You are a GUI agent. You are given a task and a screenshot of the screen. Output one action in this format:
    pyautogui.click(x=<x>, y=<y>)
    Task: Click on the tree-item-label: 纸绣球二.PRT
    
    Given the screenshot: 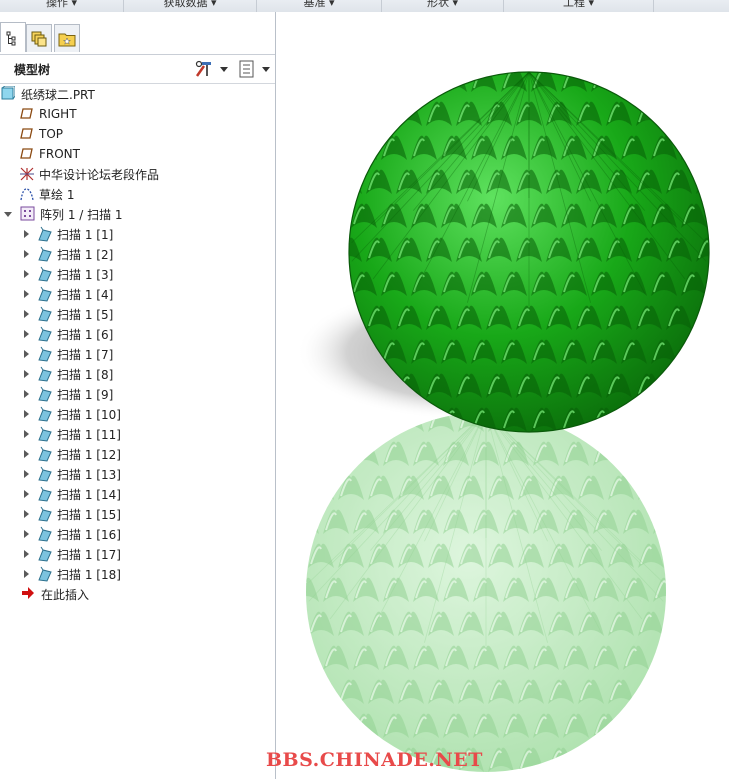 What is the action you would take?
    pyautogui.click(x=58, y=94)
    